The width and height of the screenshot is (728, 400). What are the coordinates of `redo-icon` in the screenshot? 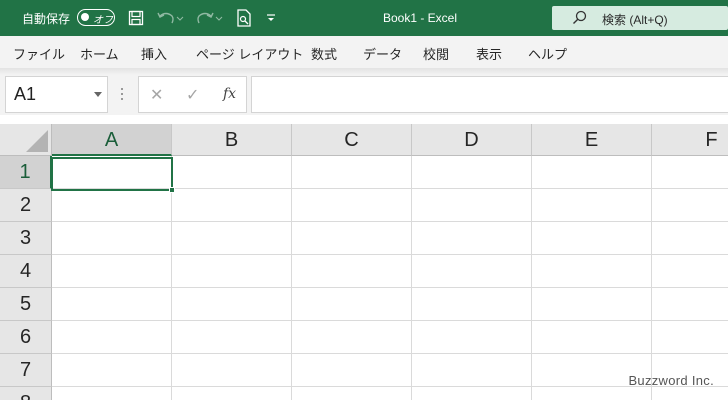 It's located at (210, 18).